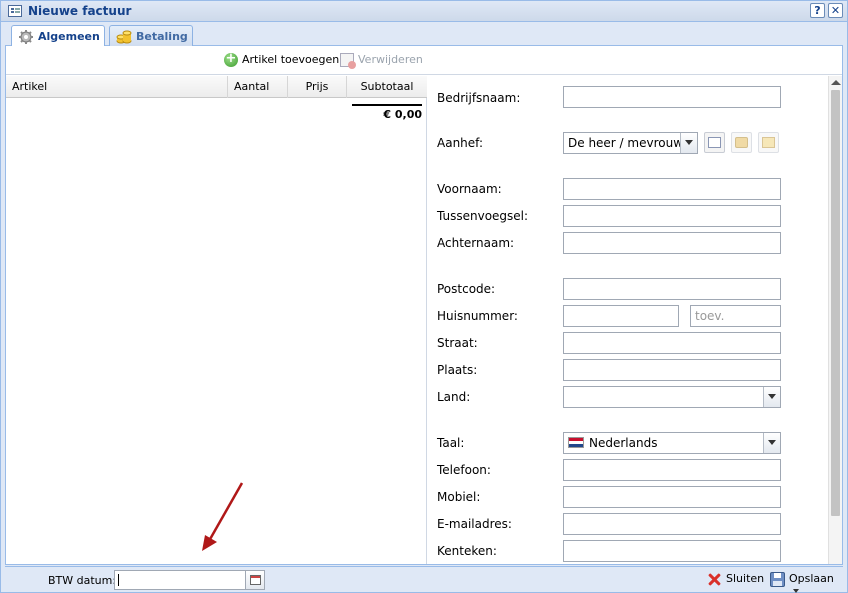  What do you see at coordinates (390, 59) in the screenshot?
I see `remove-article-label: Verwijderen` at bounding box center [390, 59].